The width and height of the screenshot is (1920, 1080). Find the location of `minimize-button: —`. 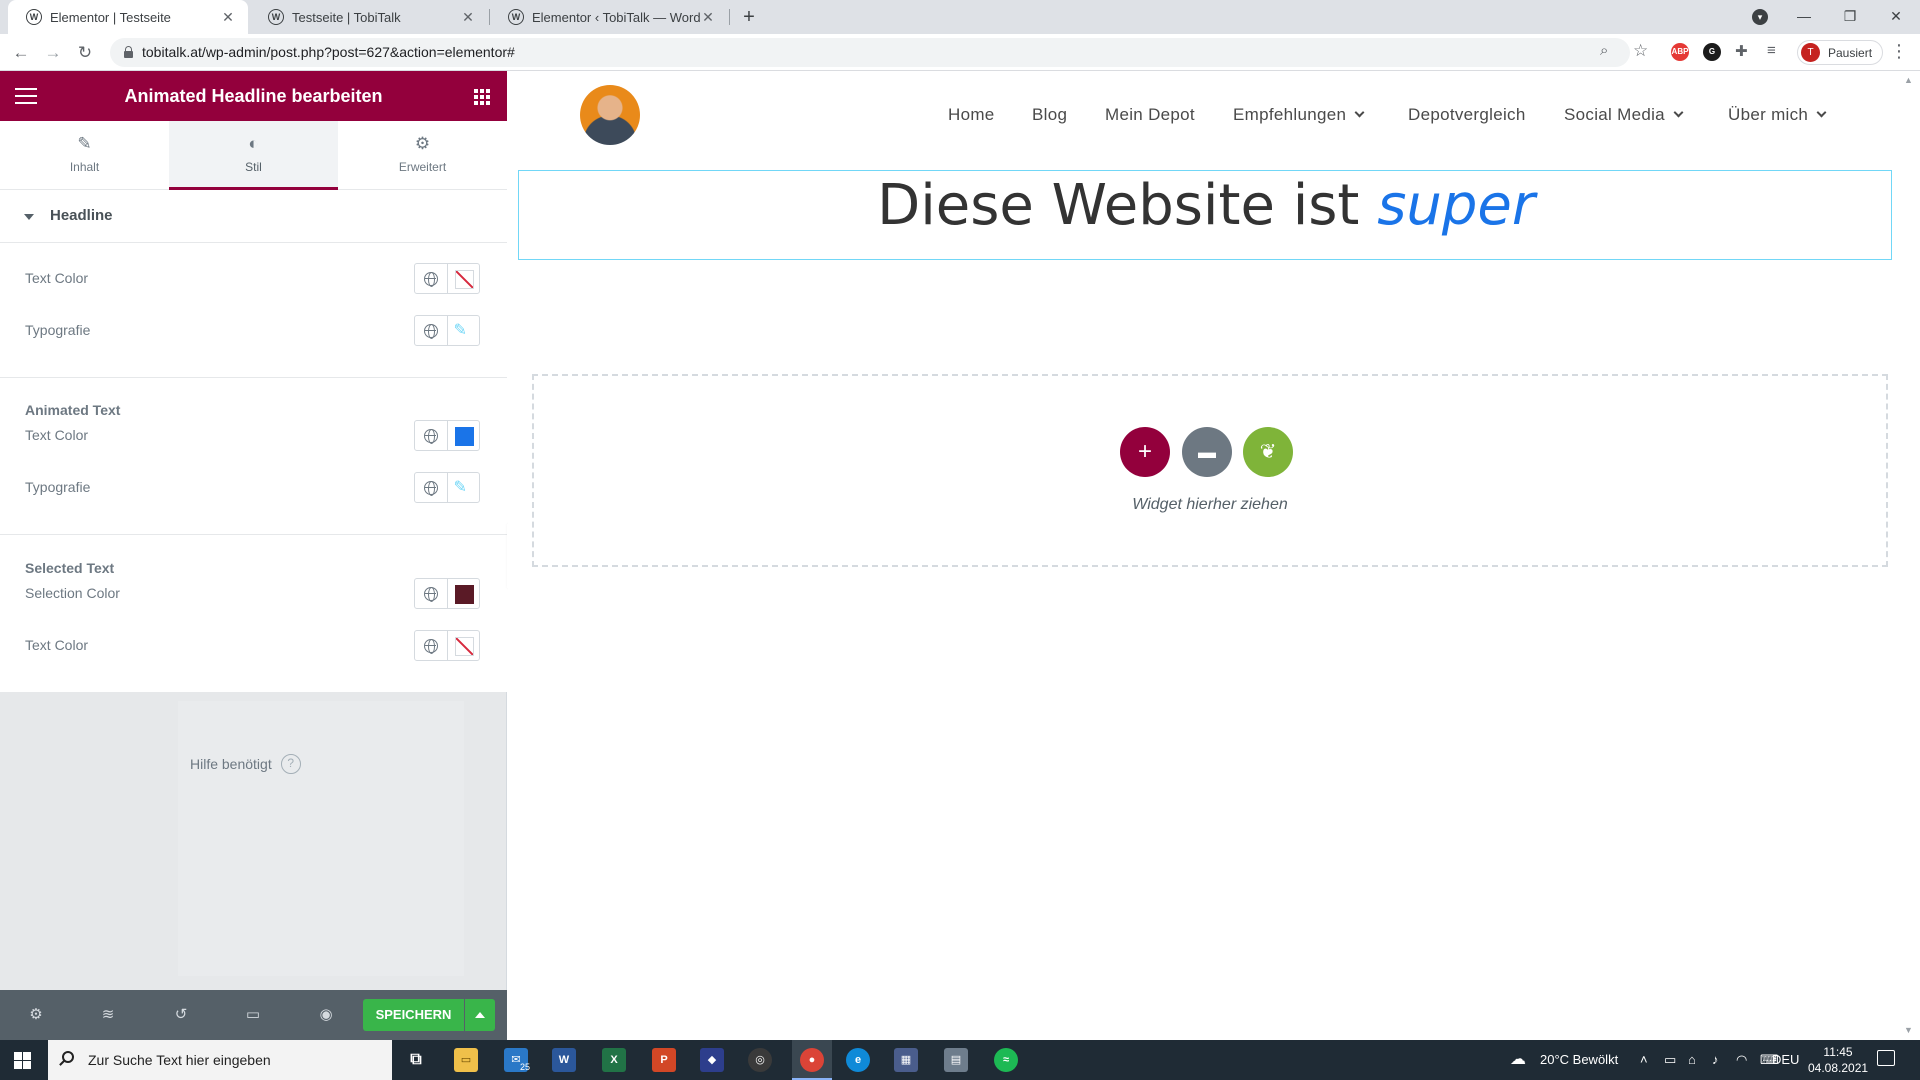

minimize-button: — is located at coordinates (1804, 17).